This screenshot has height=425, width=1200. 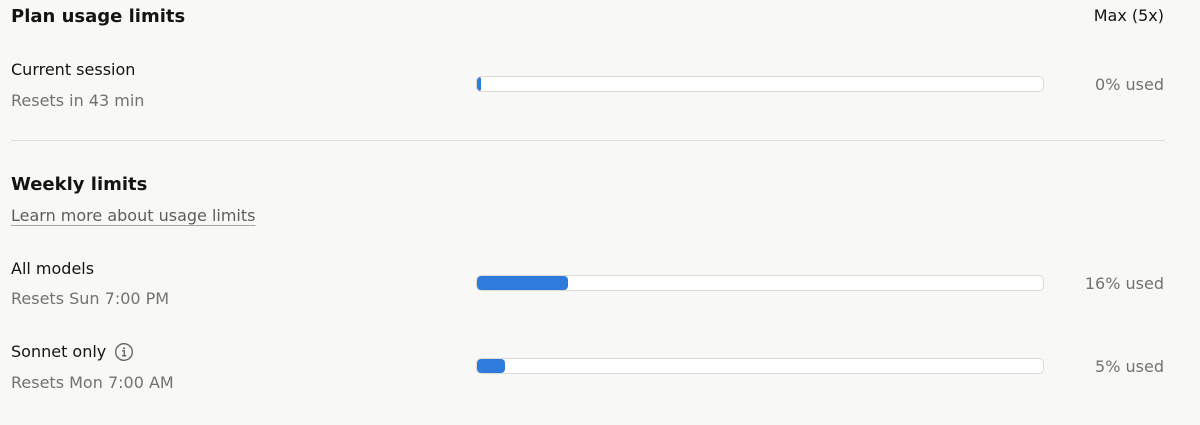 I want to click on section-divider, so click(x=588, y=140).